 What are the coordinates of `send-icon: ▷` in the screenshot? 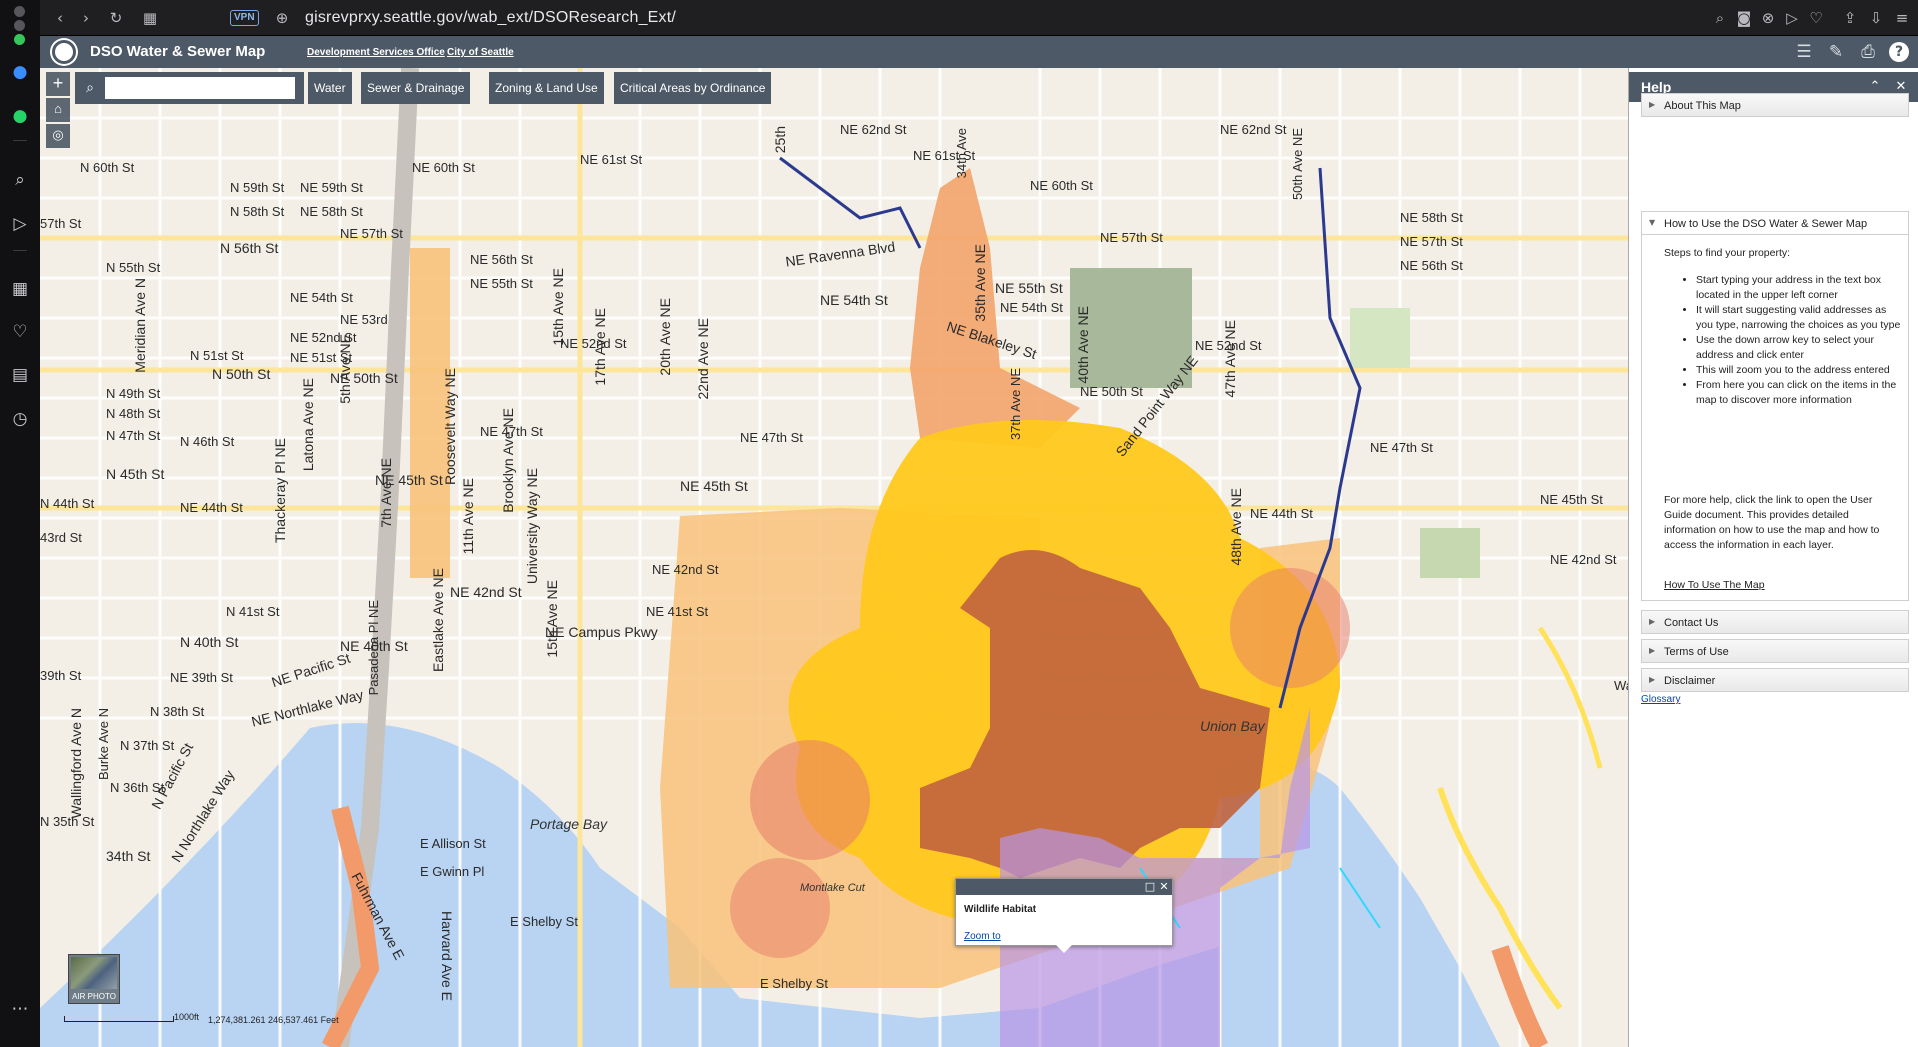 It's located at (20, 224).